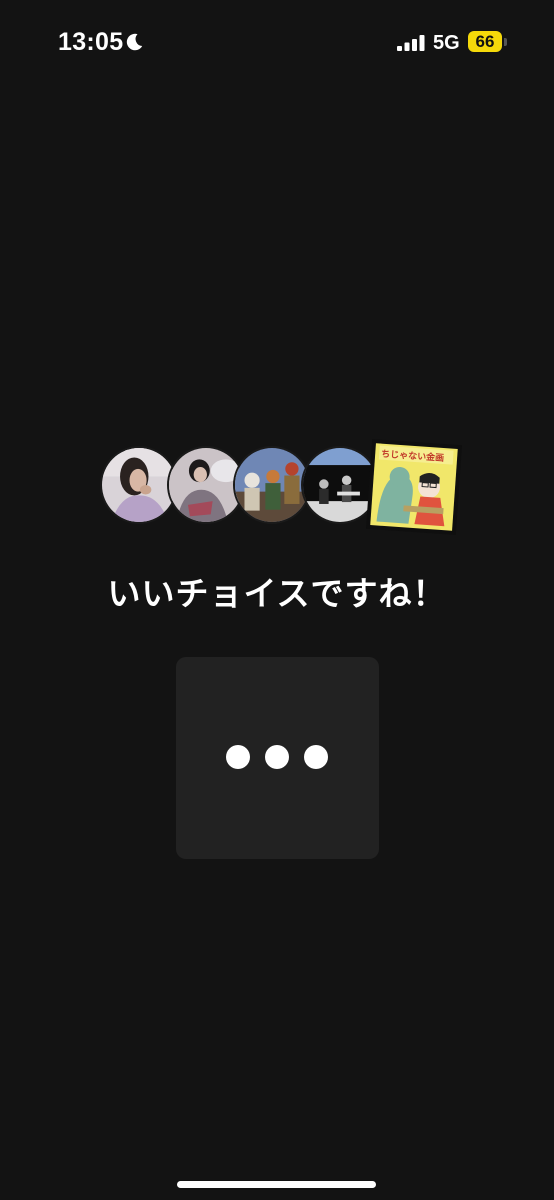 Image resolution: width=554 pixels, height=1200 pixels. What do you see at coordinates (134, 42) in the screenshot?
I see `moon-icon` at bounding box center [134, 42].